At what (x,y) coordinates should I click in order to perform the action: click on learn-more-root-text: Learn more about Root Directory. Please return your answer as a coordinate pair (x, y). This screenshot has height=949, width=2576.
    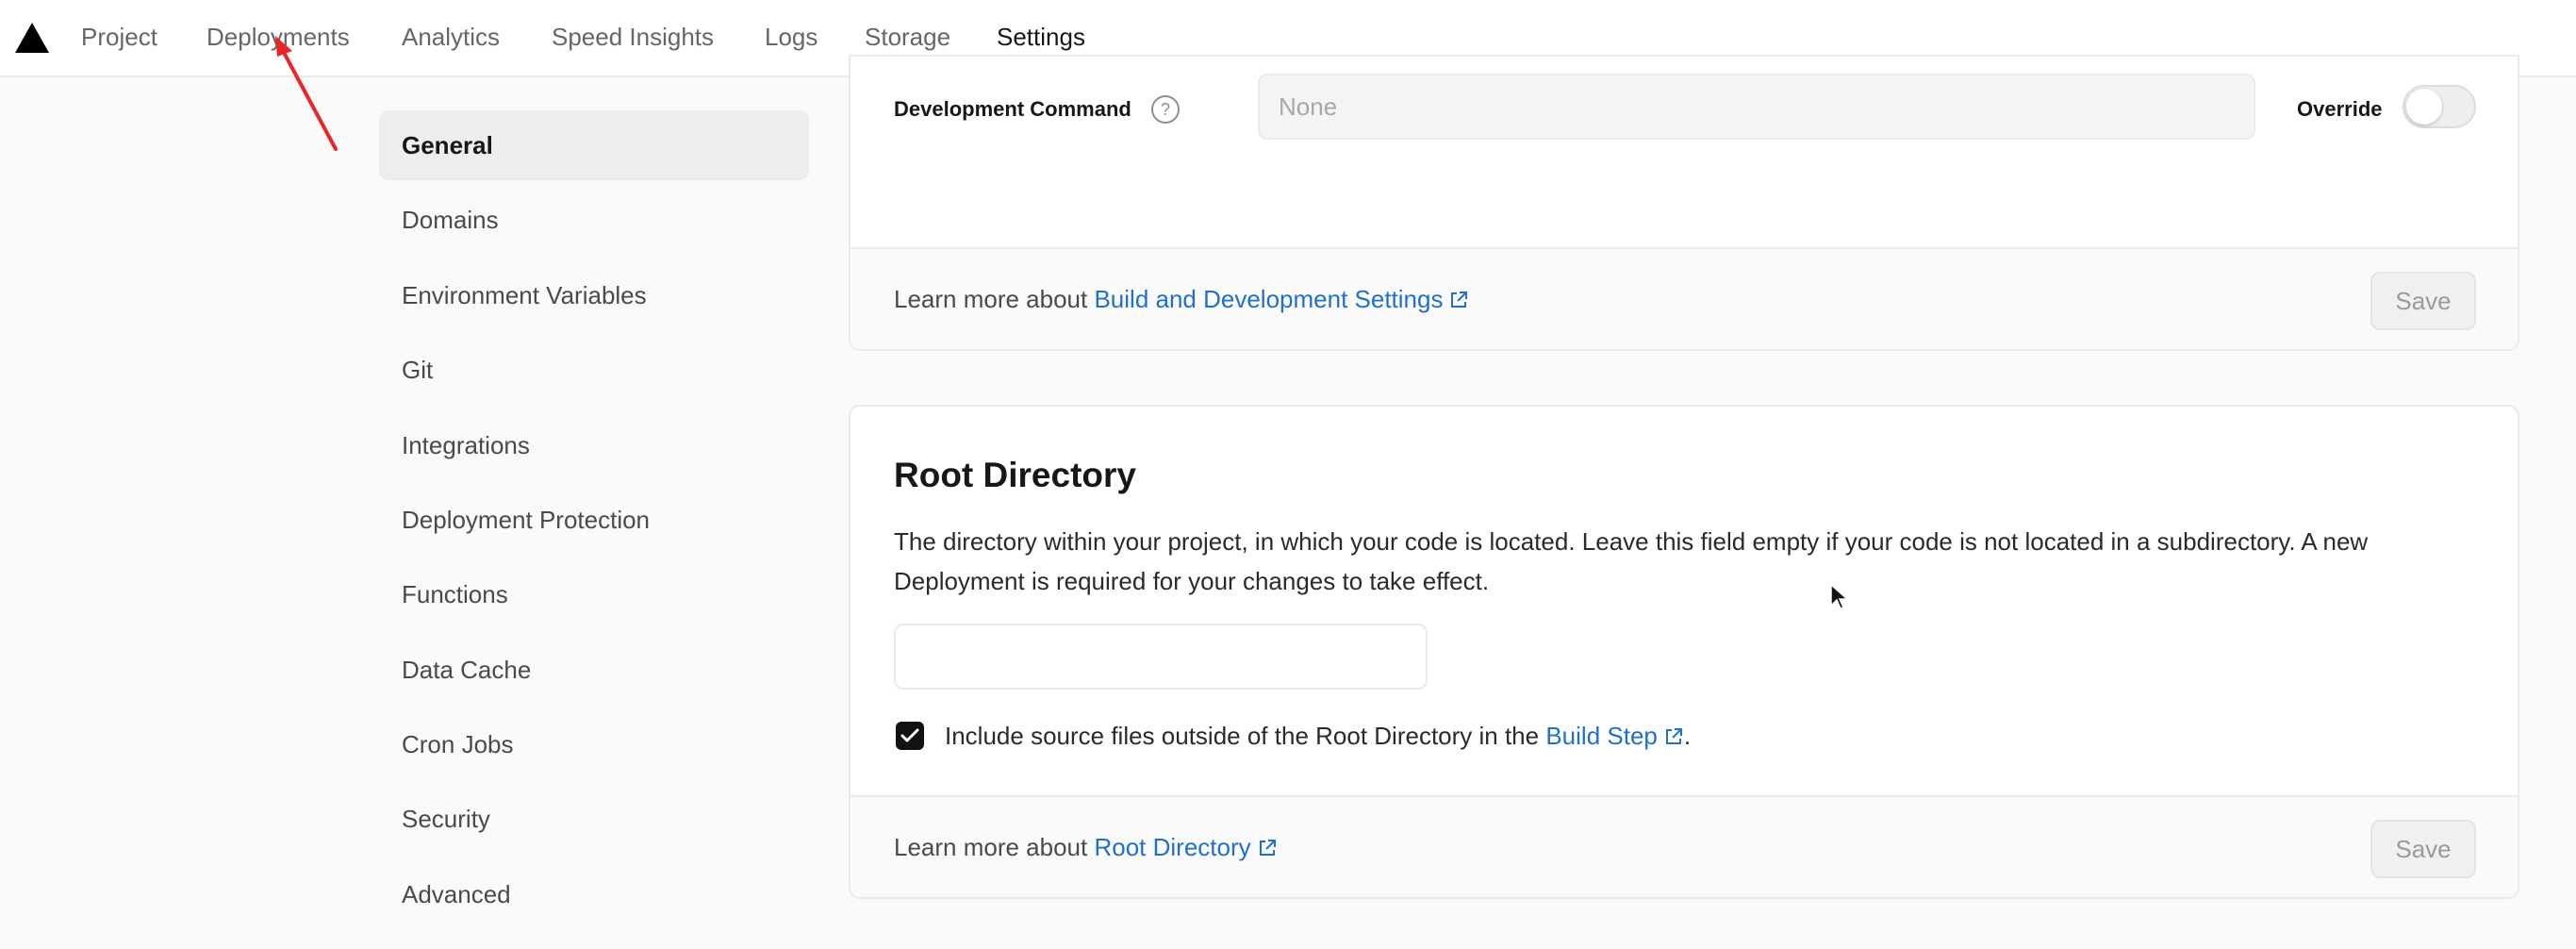
    Looking at the image, I should click on (1086, 847).